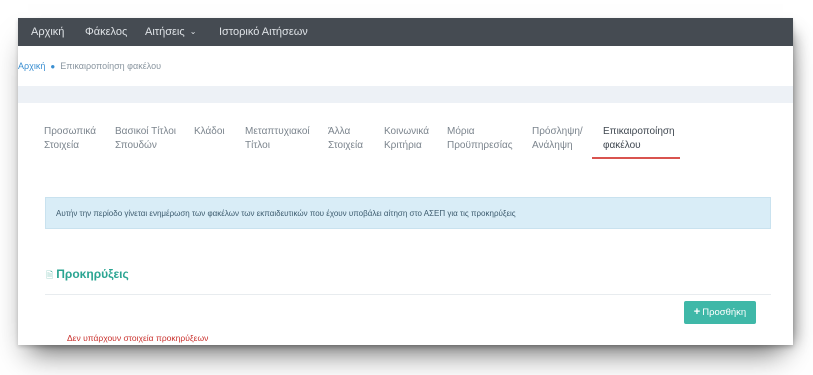 This screenshot has height=375, width=813. I want to click on tab-label-line1: Άλλα, so click(339, 131).